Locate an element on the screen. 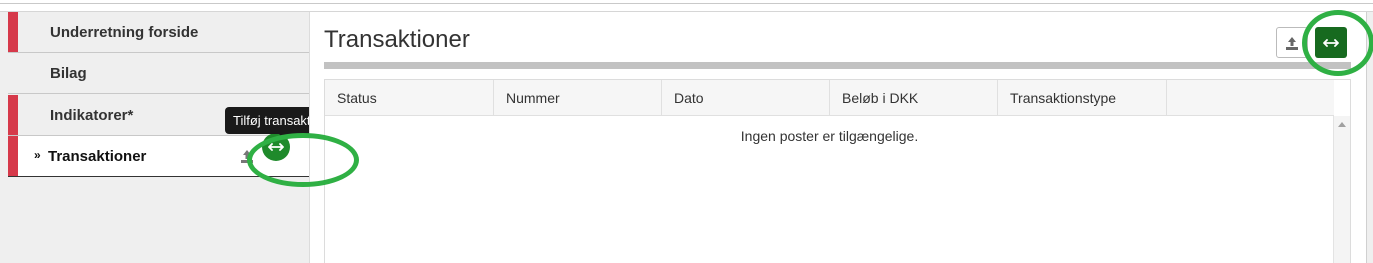 The image size is (1373, 263). column-header-dato: Dato is located at coordinates (746, 98).